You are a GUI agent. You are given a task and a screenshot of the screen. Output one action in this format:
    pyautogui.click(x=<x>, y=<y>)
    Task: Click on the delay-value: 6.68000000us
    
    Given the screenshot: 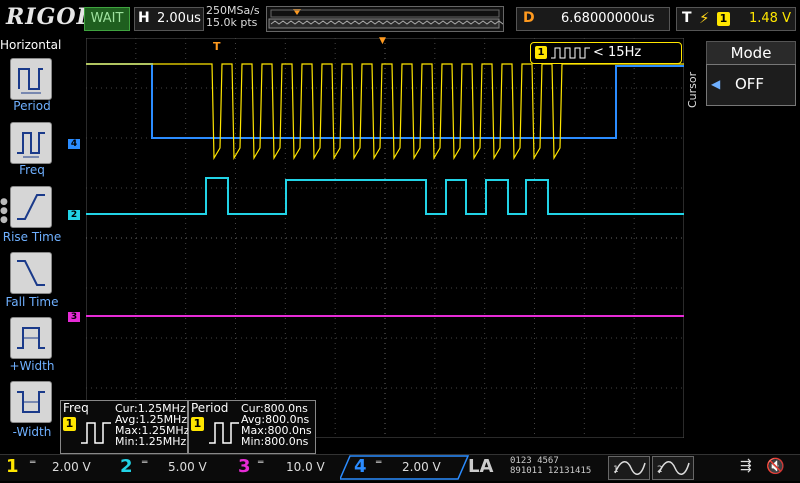 What is the action you would take?
    pyautogui.click(x=608, y=18)
    